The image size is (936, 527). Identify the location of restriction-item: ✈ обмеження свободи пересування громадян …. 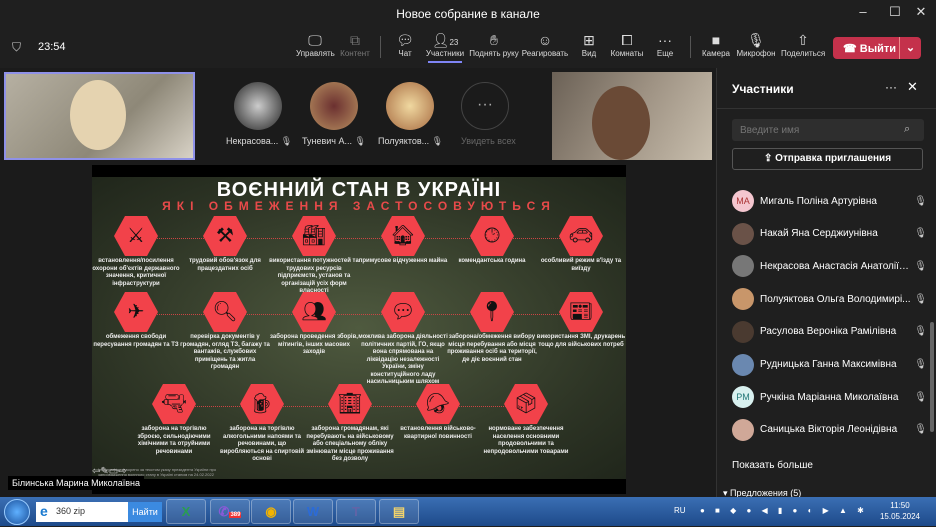
(136, 320).